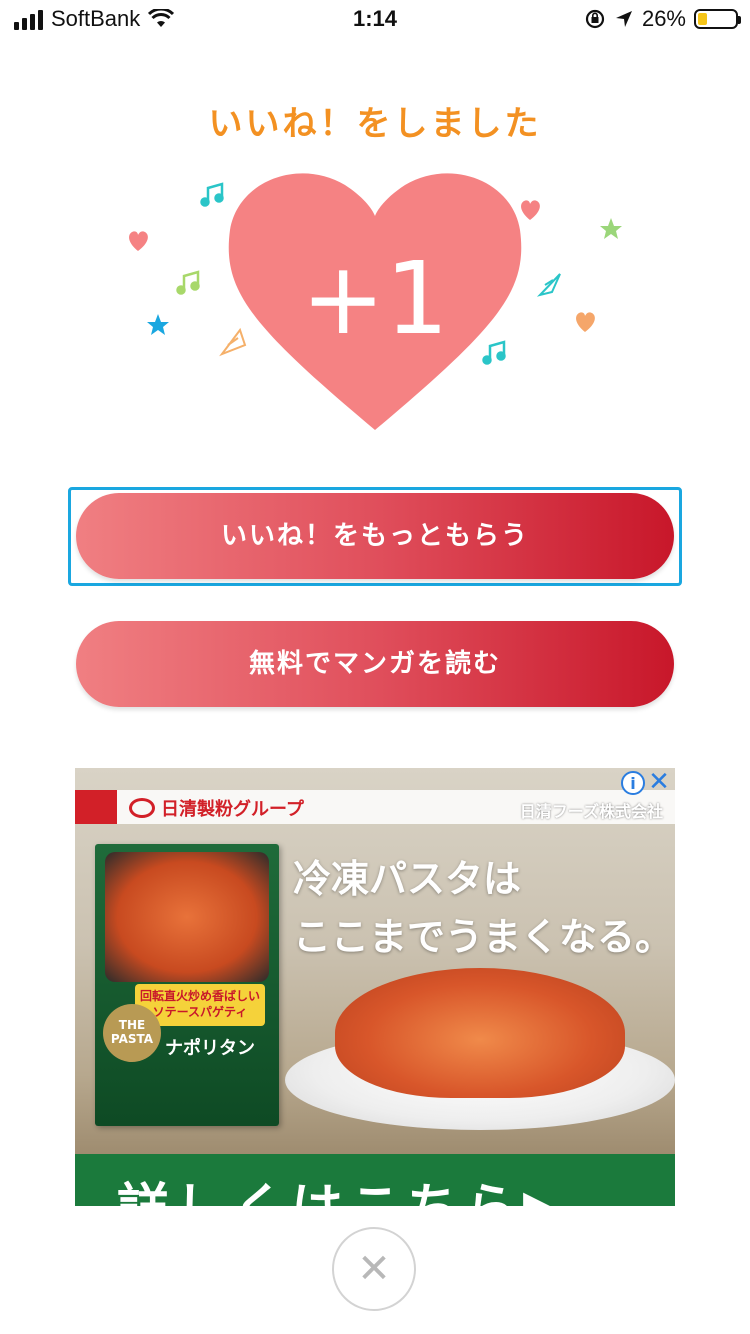  I want to click on ad-headline-line1: 冷凍パスタは, so click(407, 879).